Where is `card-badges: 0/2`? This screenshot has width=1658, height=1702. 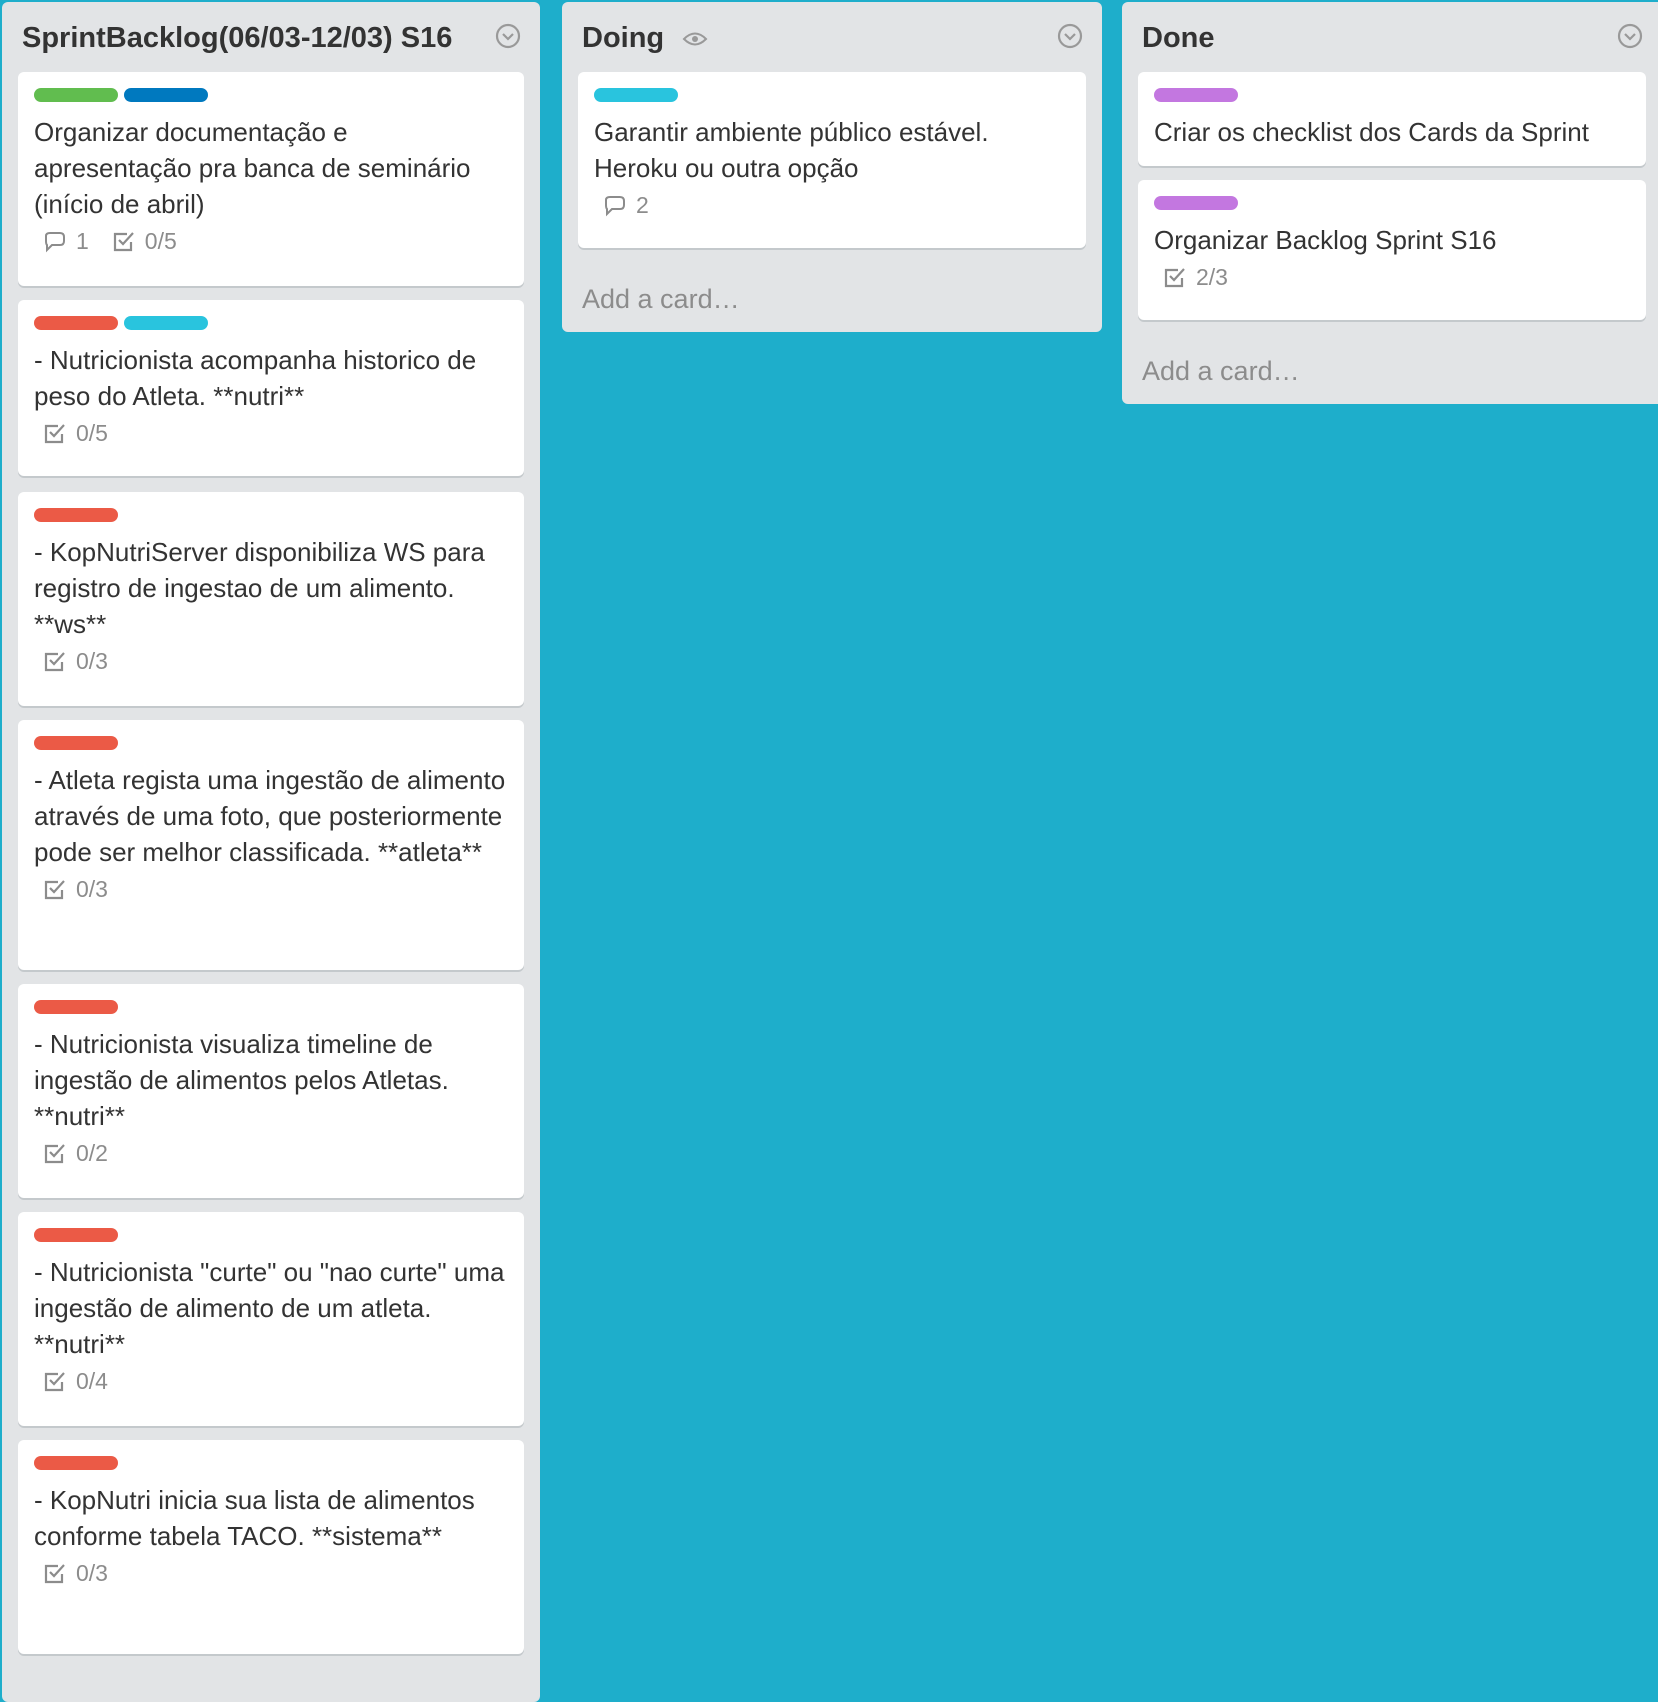
card-badges: 0/2 is located at coordinates (271, 1153).